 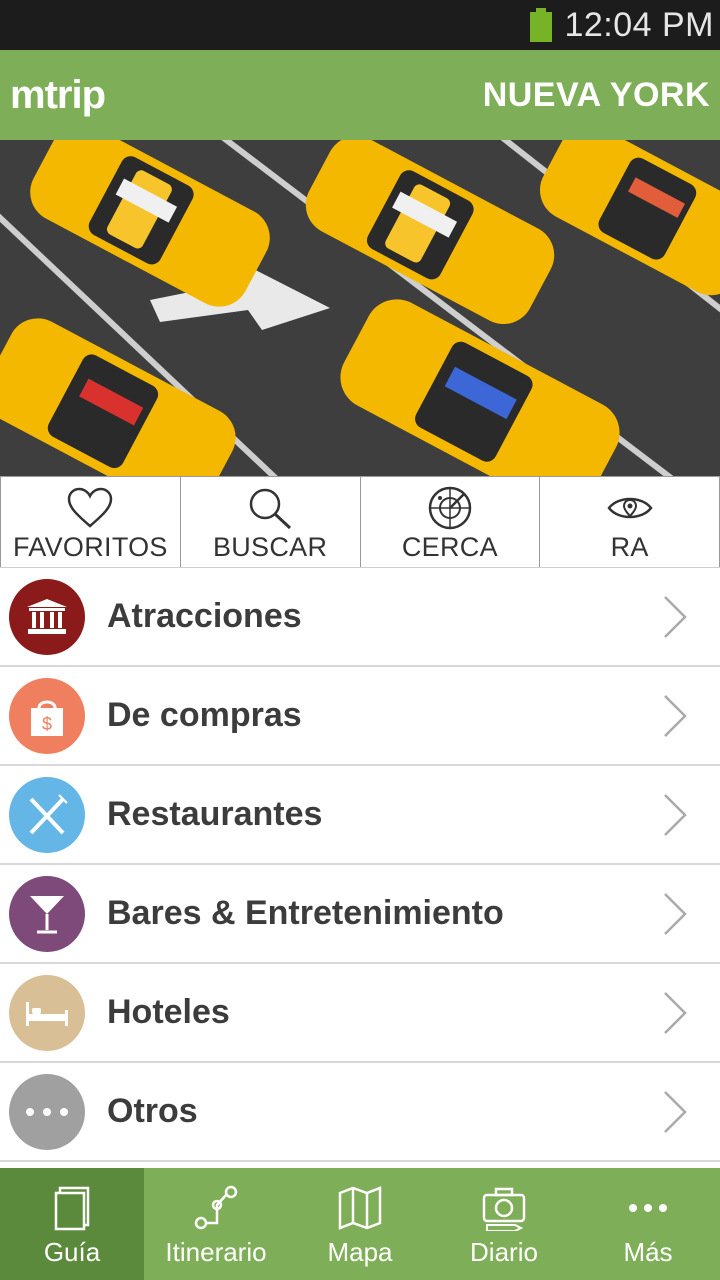 I want to click on quick-actions-bar: FAVORITOS BUSCAR CERCA RA, so click(x=360, y=522).